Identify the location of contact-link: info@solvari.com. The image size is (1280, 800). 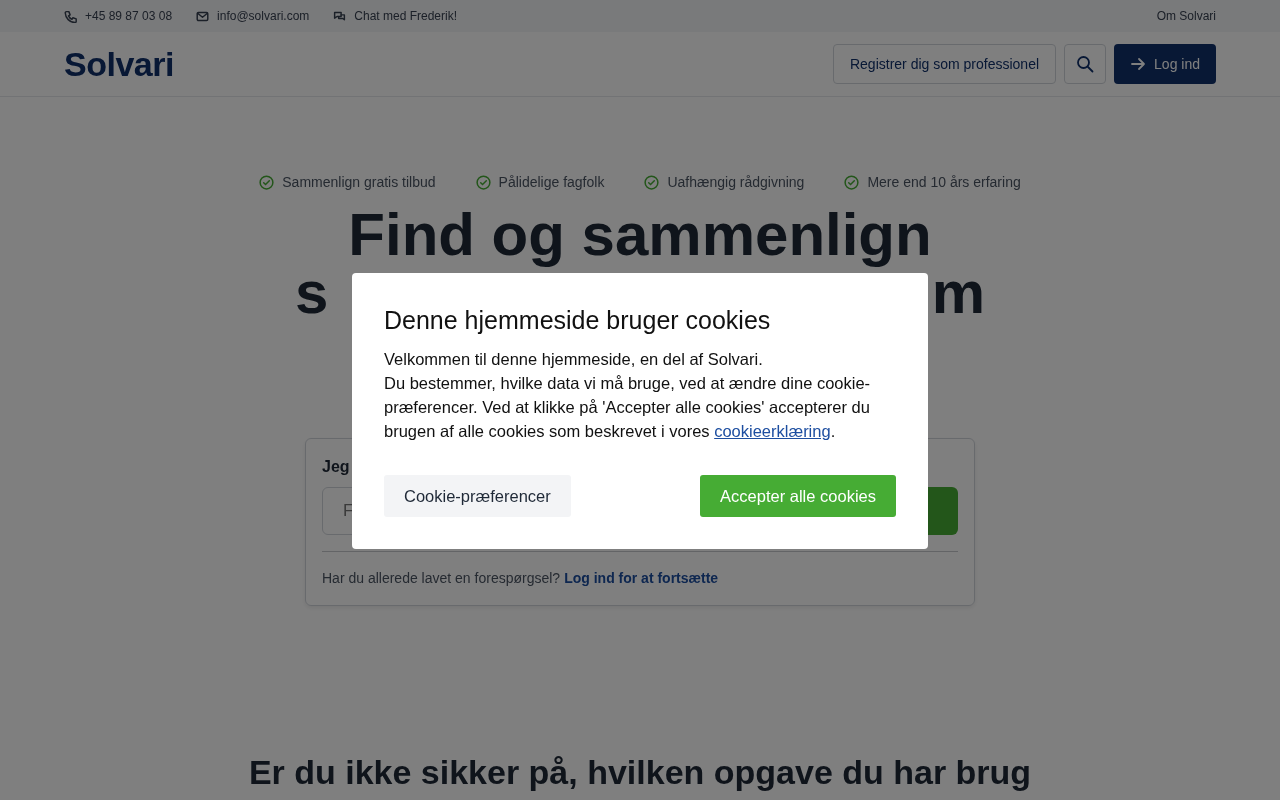
(263, 16).